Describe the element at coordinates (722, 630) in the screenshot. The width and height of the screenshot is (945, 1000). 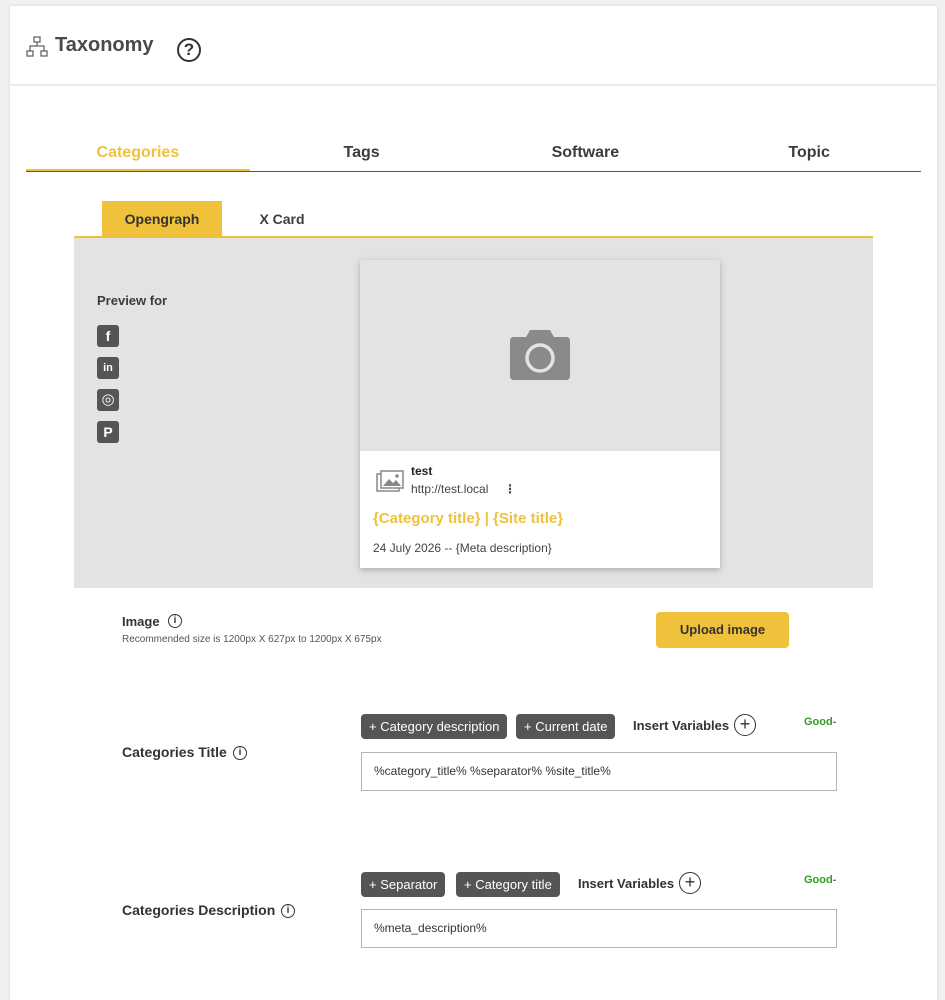
I see `upload-image-button: Upload image` at that location.